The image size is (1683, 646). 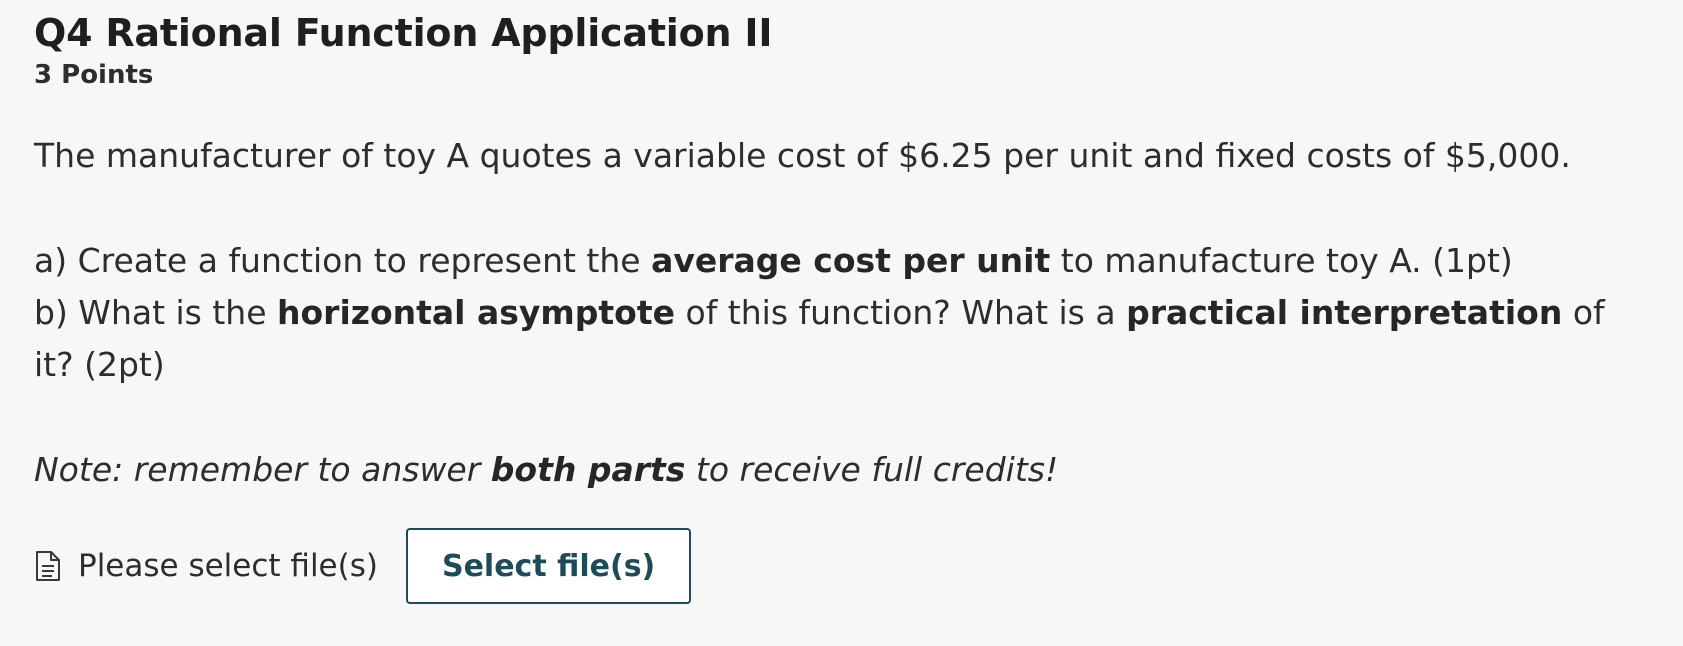 What do you see at coordinates (901, 312) in the screenshot?
I see `part-b-middle: of this function? What is a` at bounding box center [901, 312].